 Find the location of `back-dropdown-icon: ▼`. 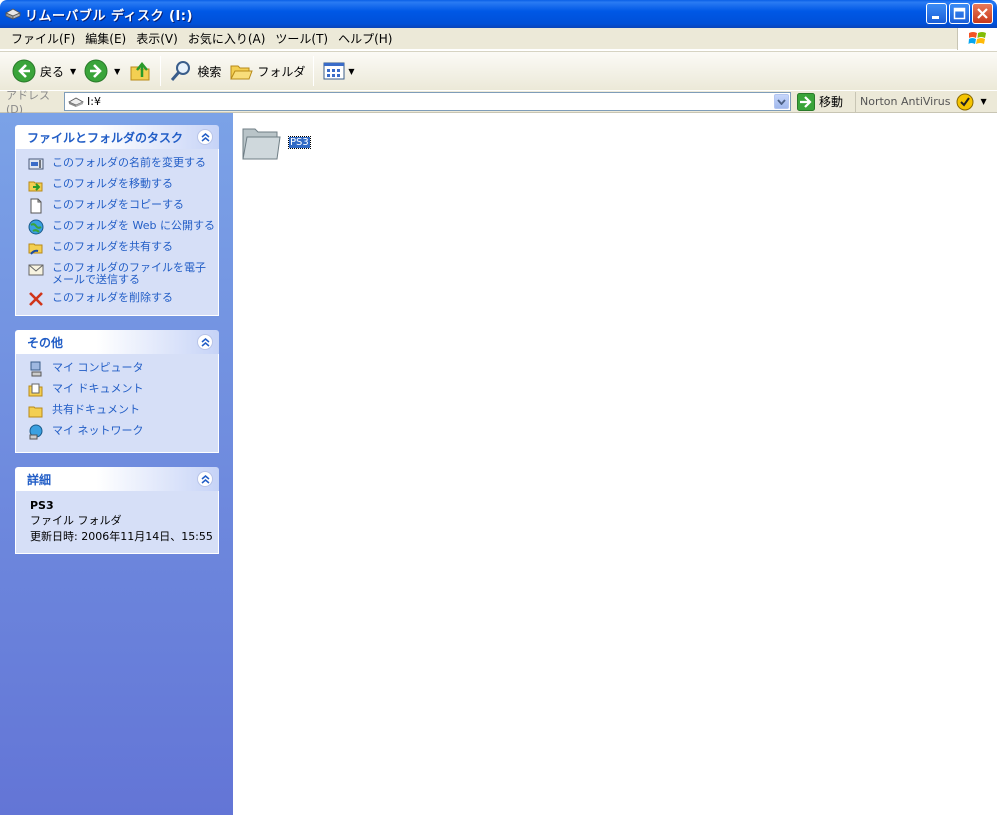

back-dropdown-icon: ▼ is located at coordinates (73, 71).